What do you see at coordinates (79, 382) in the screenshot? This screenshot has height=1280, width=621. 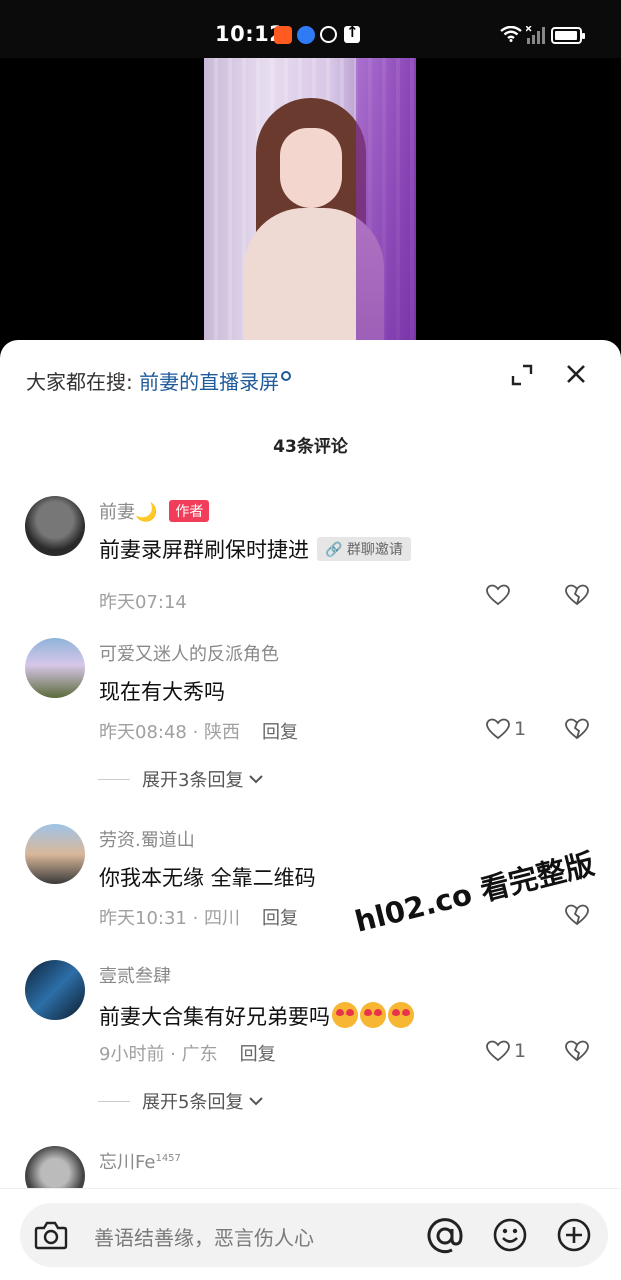 I see `search-prefix: 大家都在搜:` at bounding box center [79, 382].